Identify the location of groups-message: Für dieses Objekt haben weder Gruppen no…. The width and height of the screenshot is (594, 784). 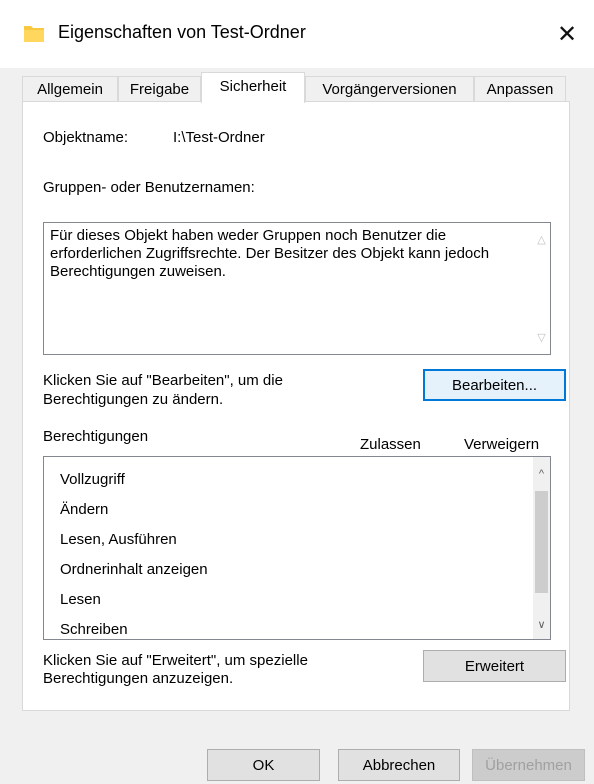
(270, 253).